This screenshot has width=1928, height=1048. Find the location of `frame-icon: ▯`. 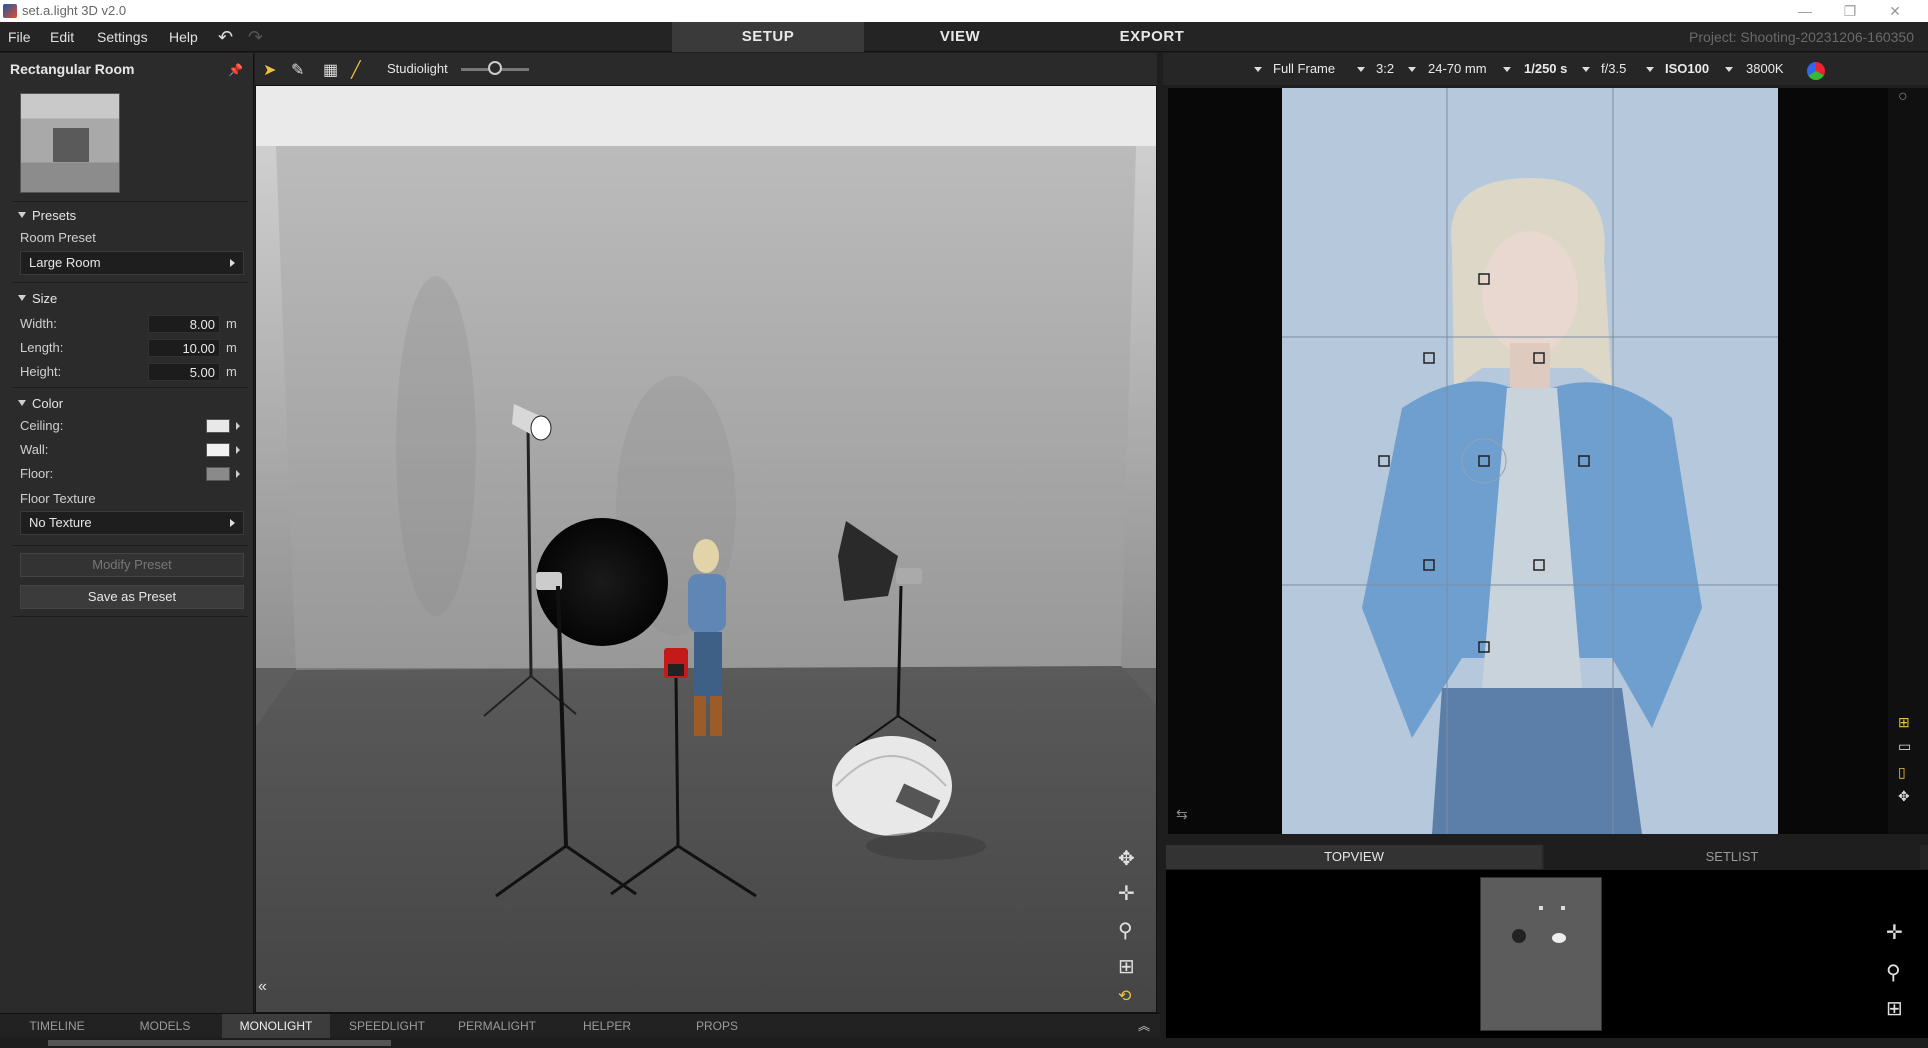

frame-icon: ▯ is located at coordinates (1902, 772).